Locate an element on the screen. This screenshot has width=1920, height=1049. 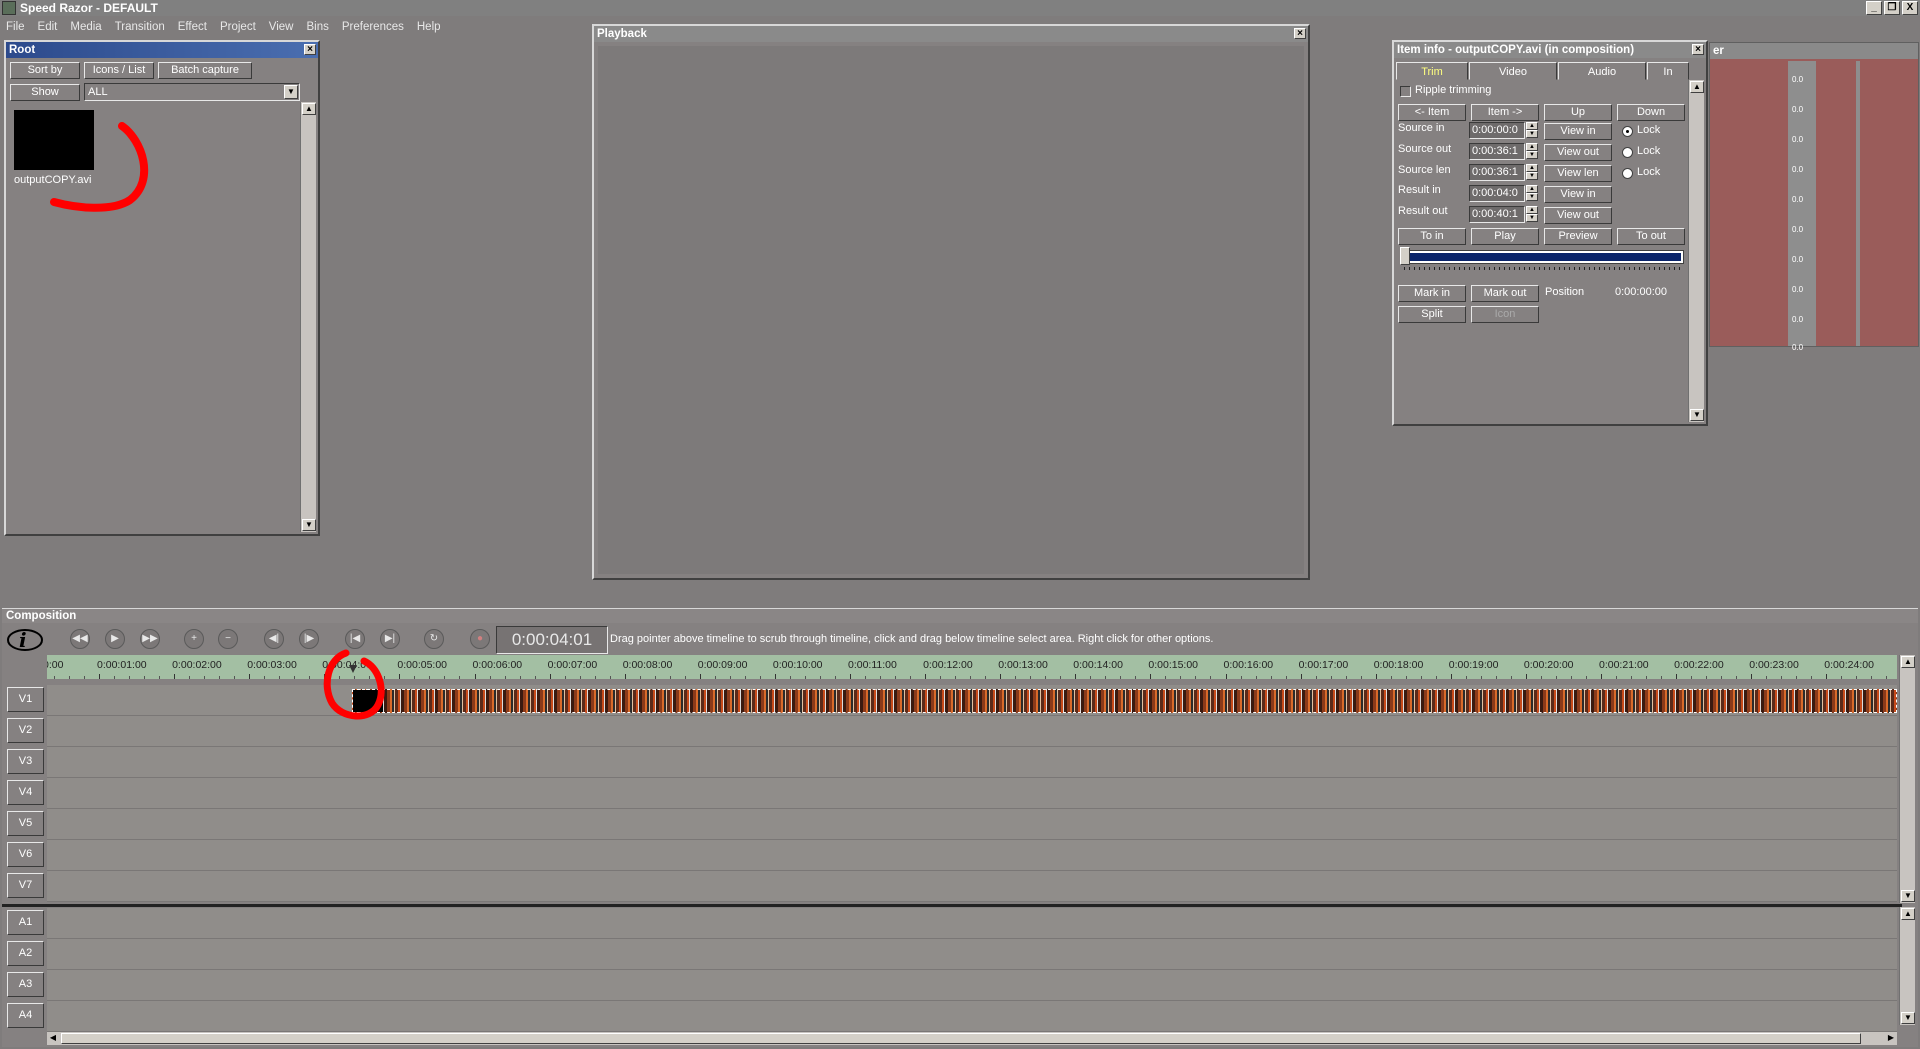
menu-file: File is located at coordinates (16, 27).